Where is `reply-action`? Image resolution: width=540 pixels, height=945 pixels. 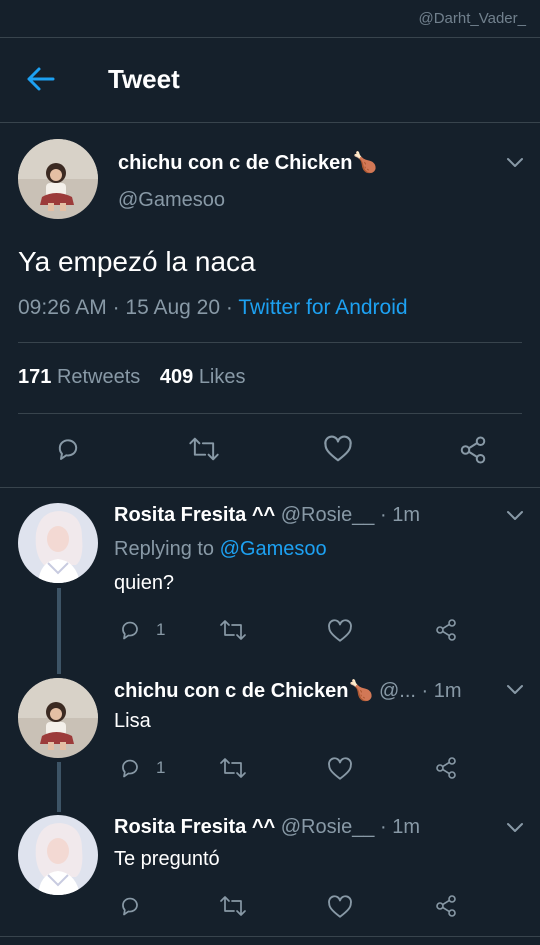
reply-action is located at coordinates (137, 906).